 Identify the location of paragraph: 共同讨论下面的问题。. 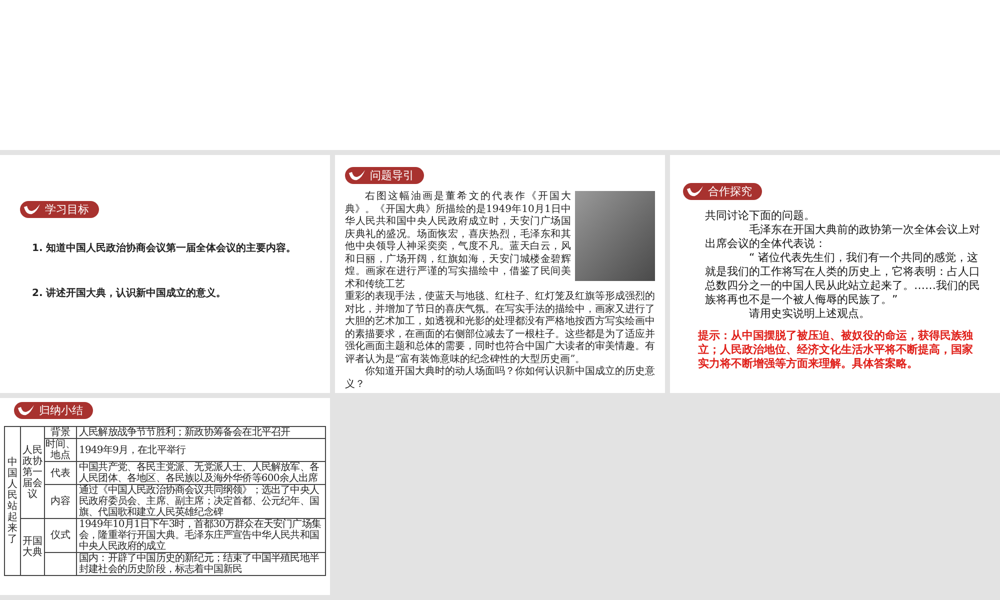
(760, 216).